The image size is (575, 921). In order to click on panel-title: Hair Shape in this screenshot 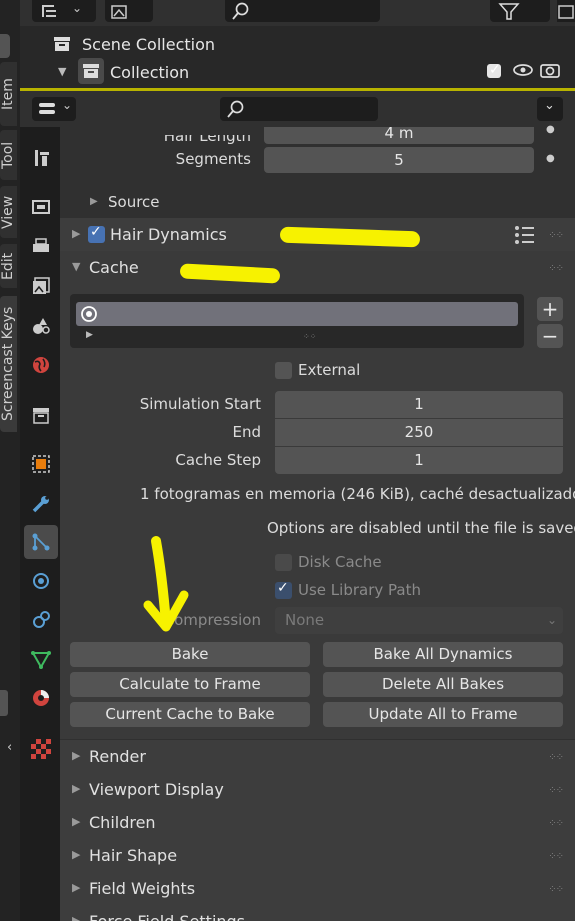, I will do `click(133, 855)`.